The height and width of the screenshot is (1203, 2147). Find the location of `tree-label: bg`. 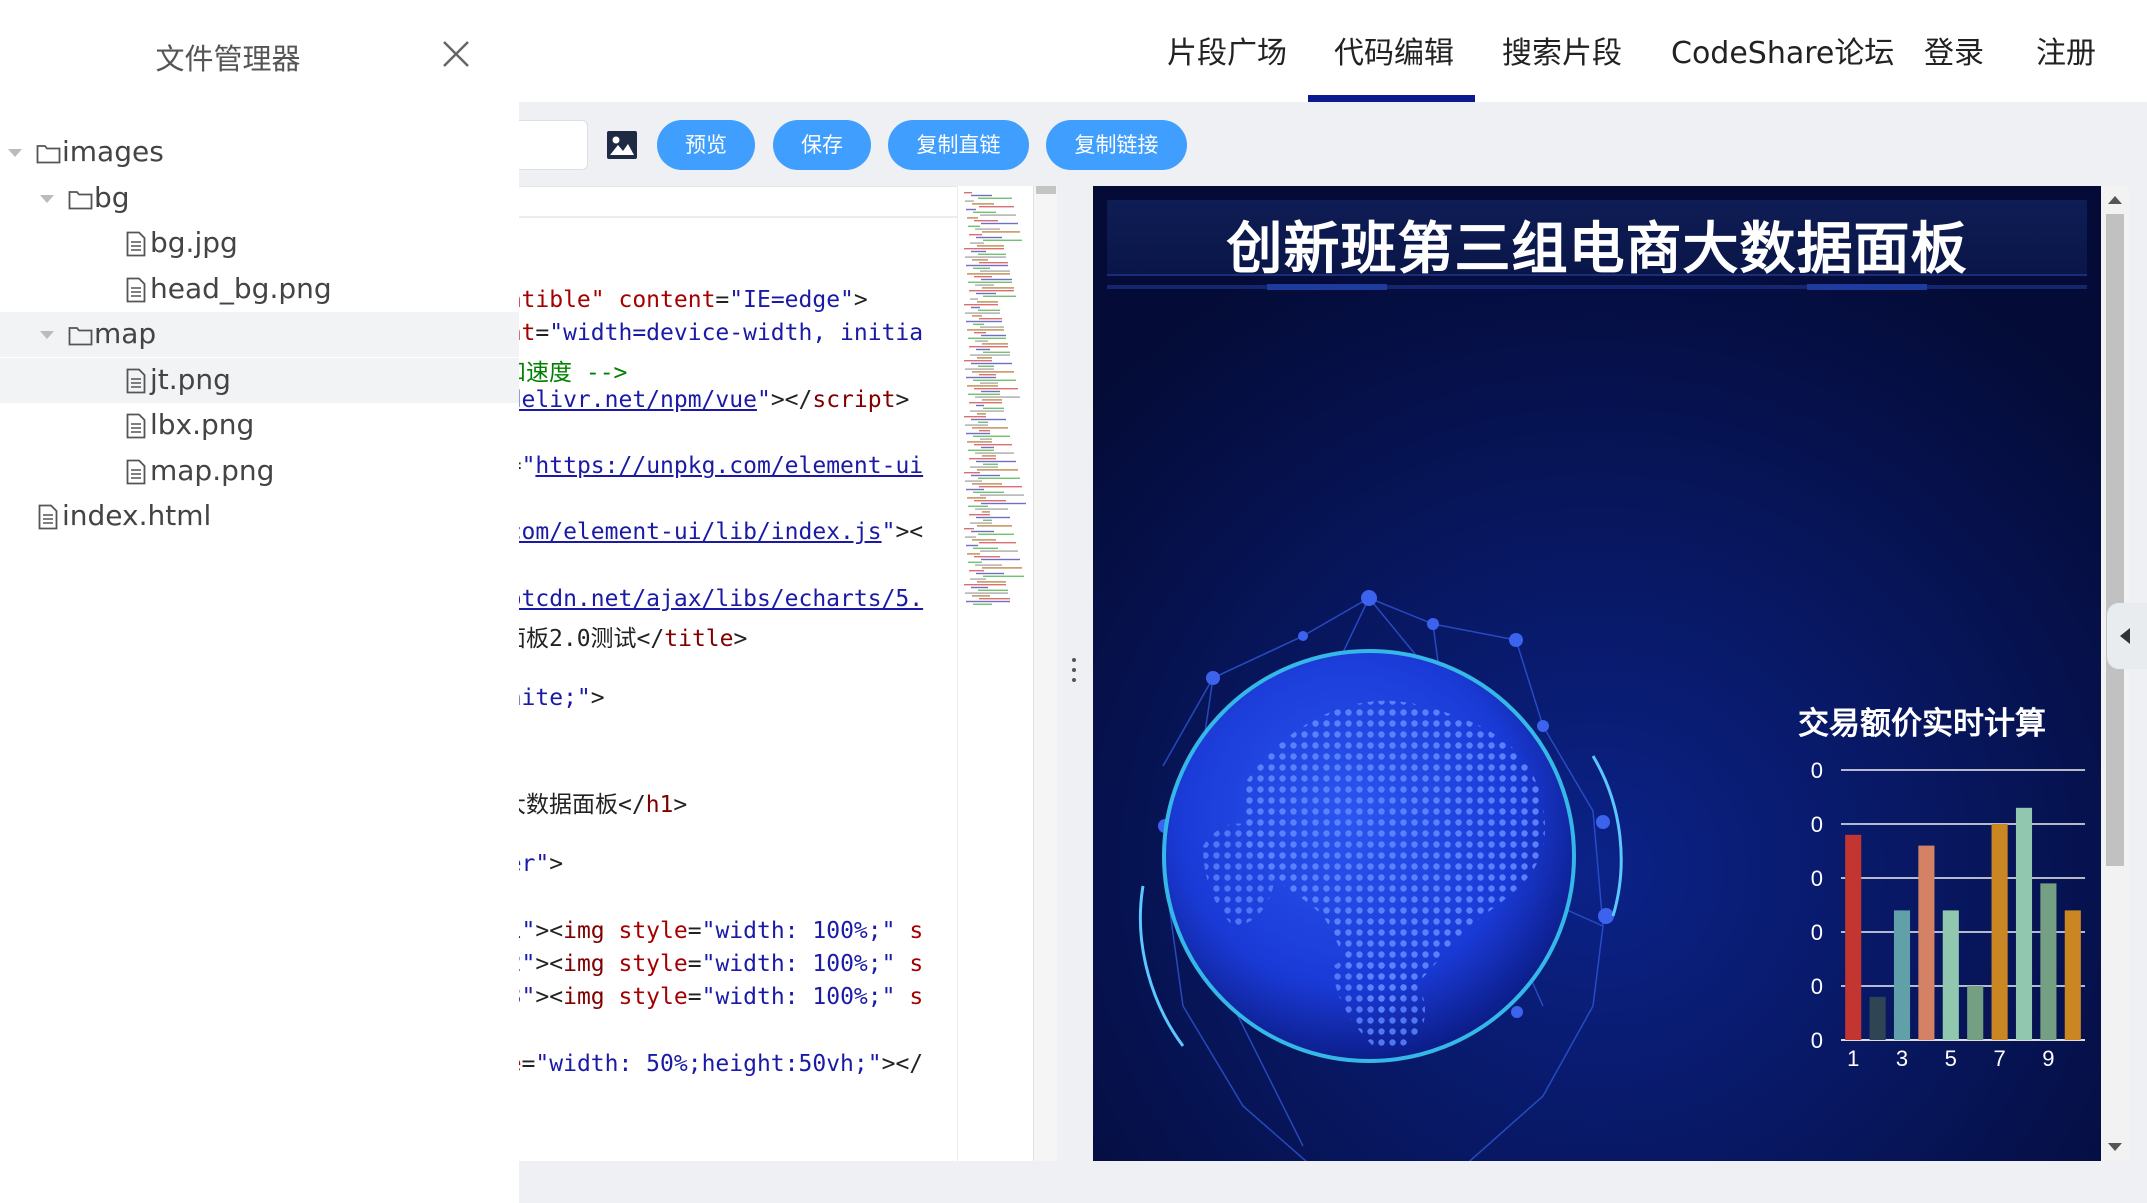

tree-label: bg is located at coordinates (112, 197).